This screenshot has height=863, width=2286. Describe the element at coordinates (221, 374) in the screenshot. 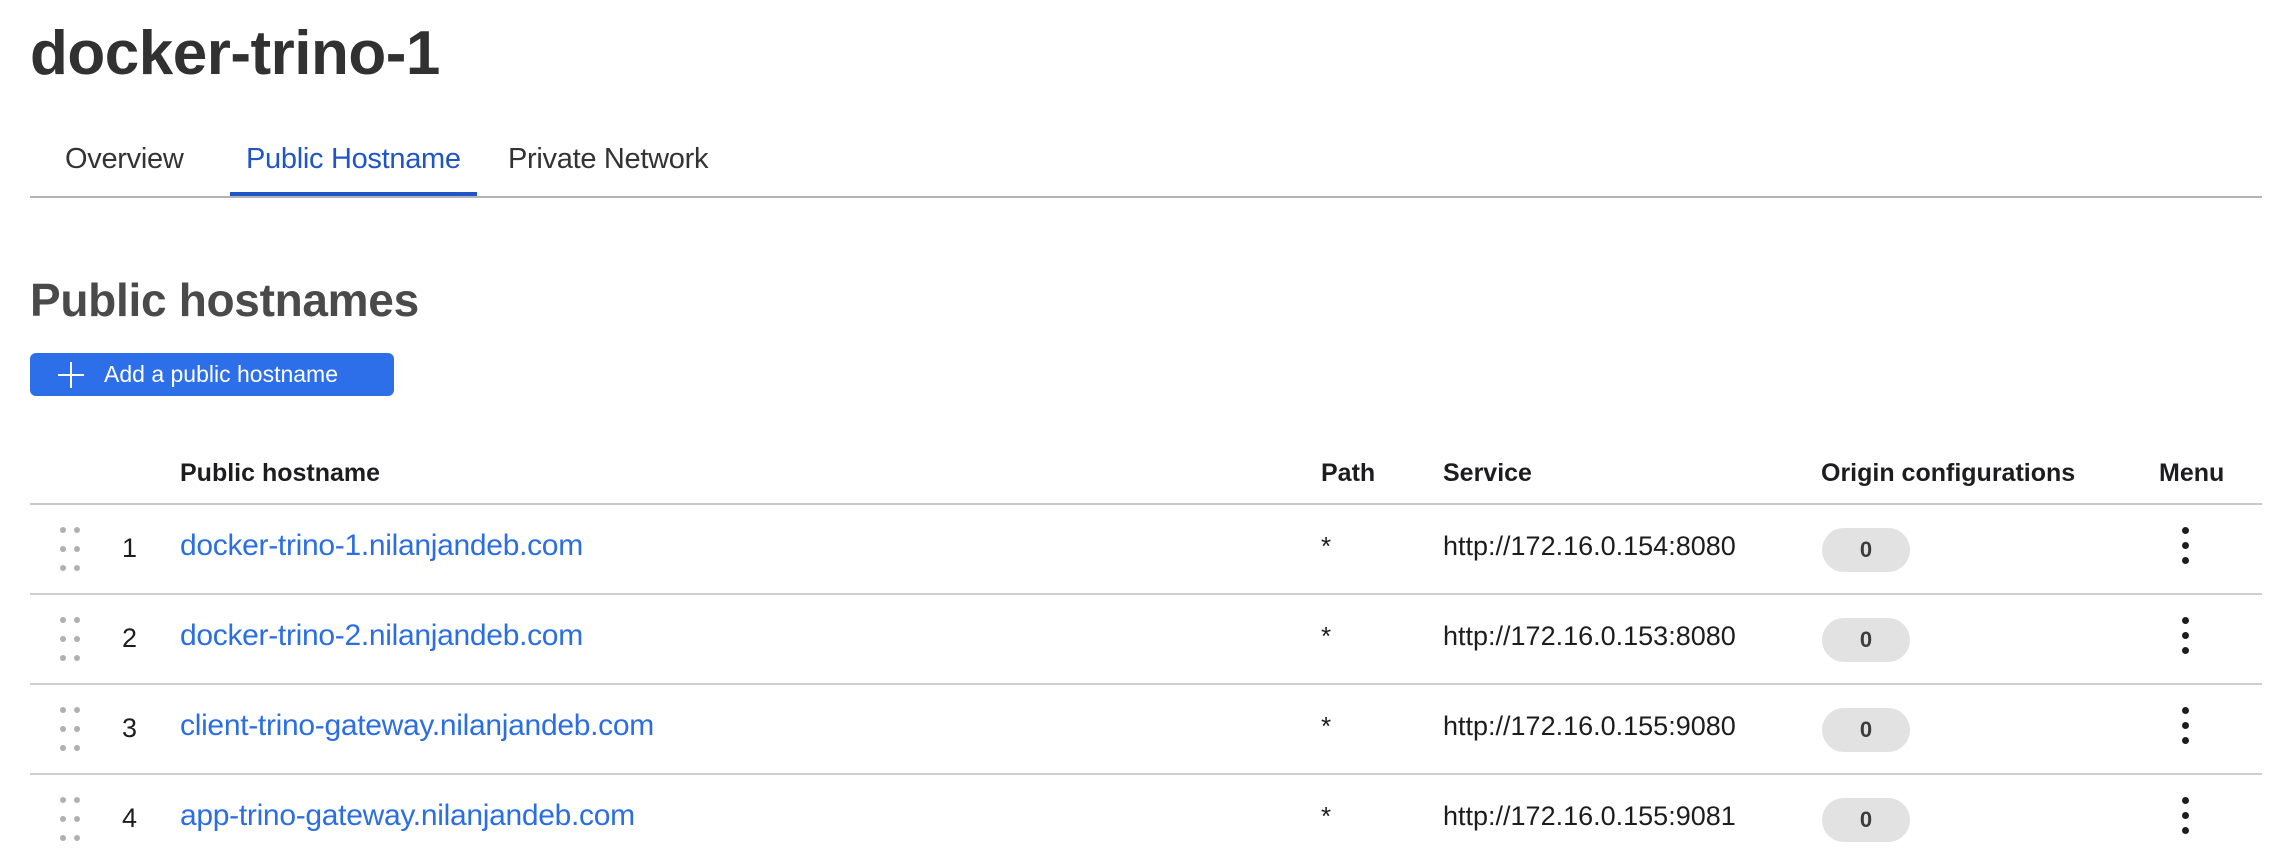

I see `add-public-hostname-label: Add a public hostname` at that location.